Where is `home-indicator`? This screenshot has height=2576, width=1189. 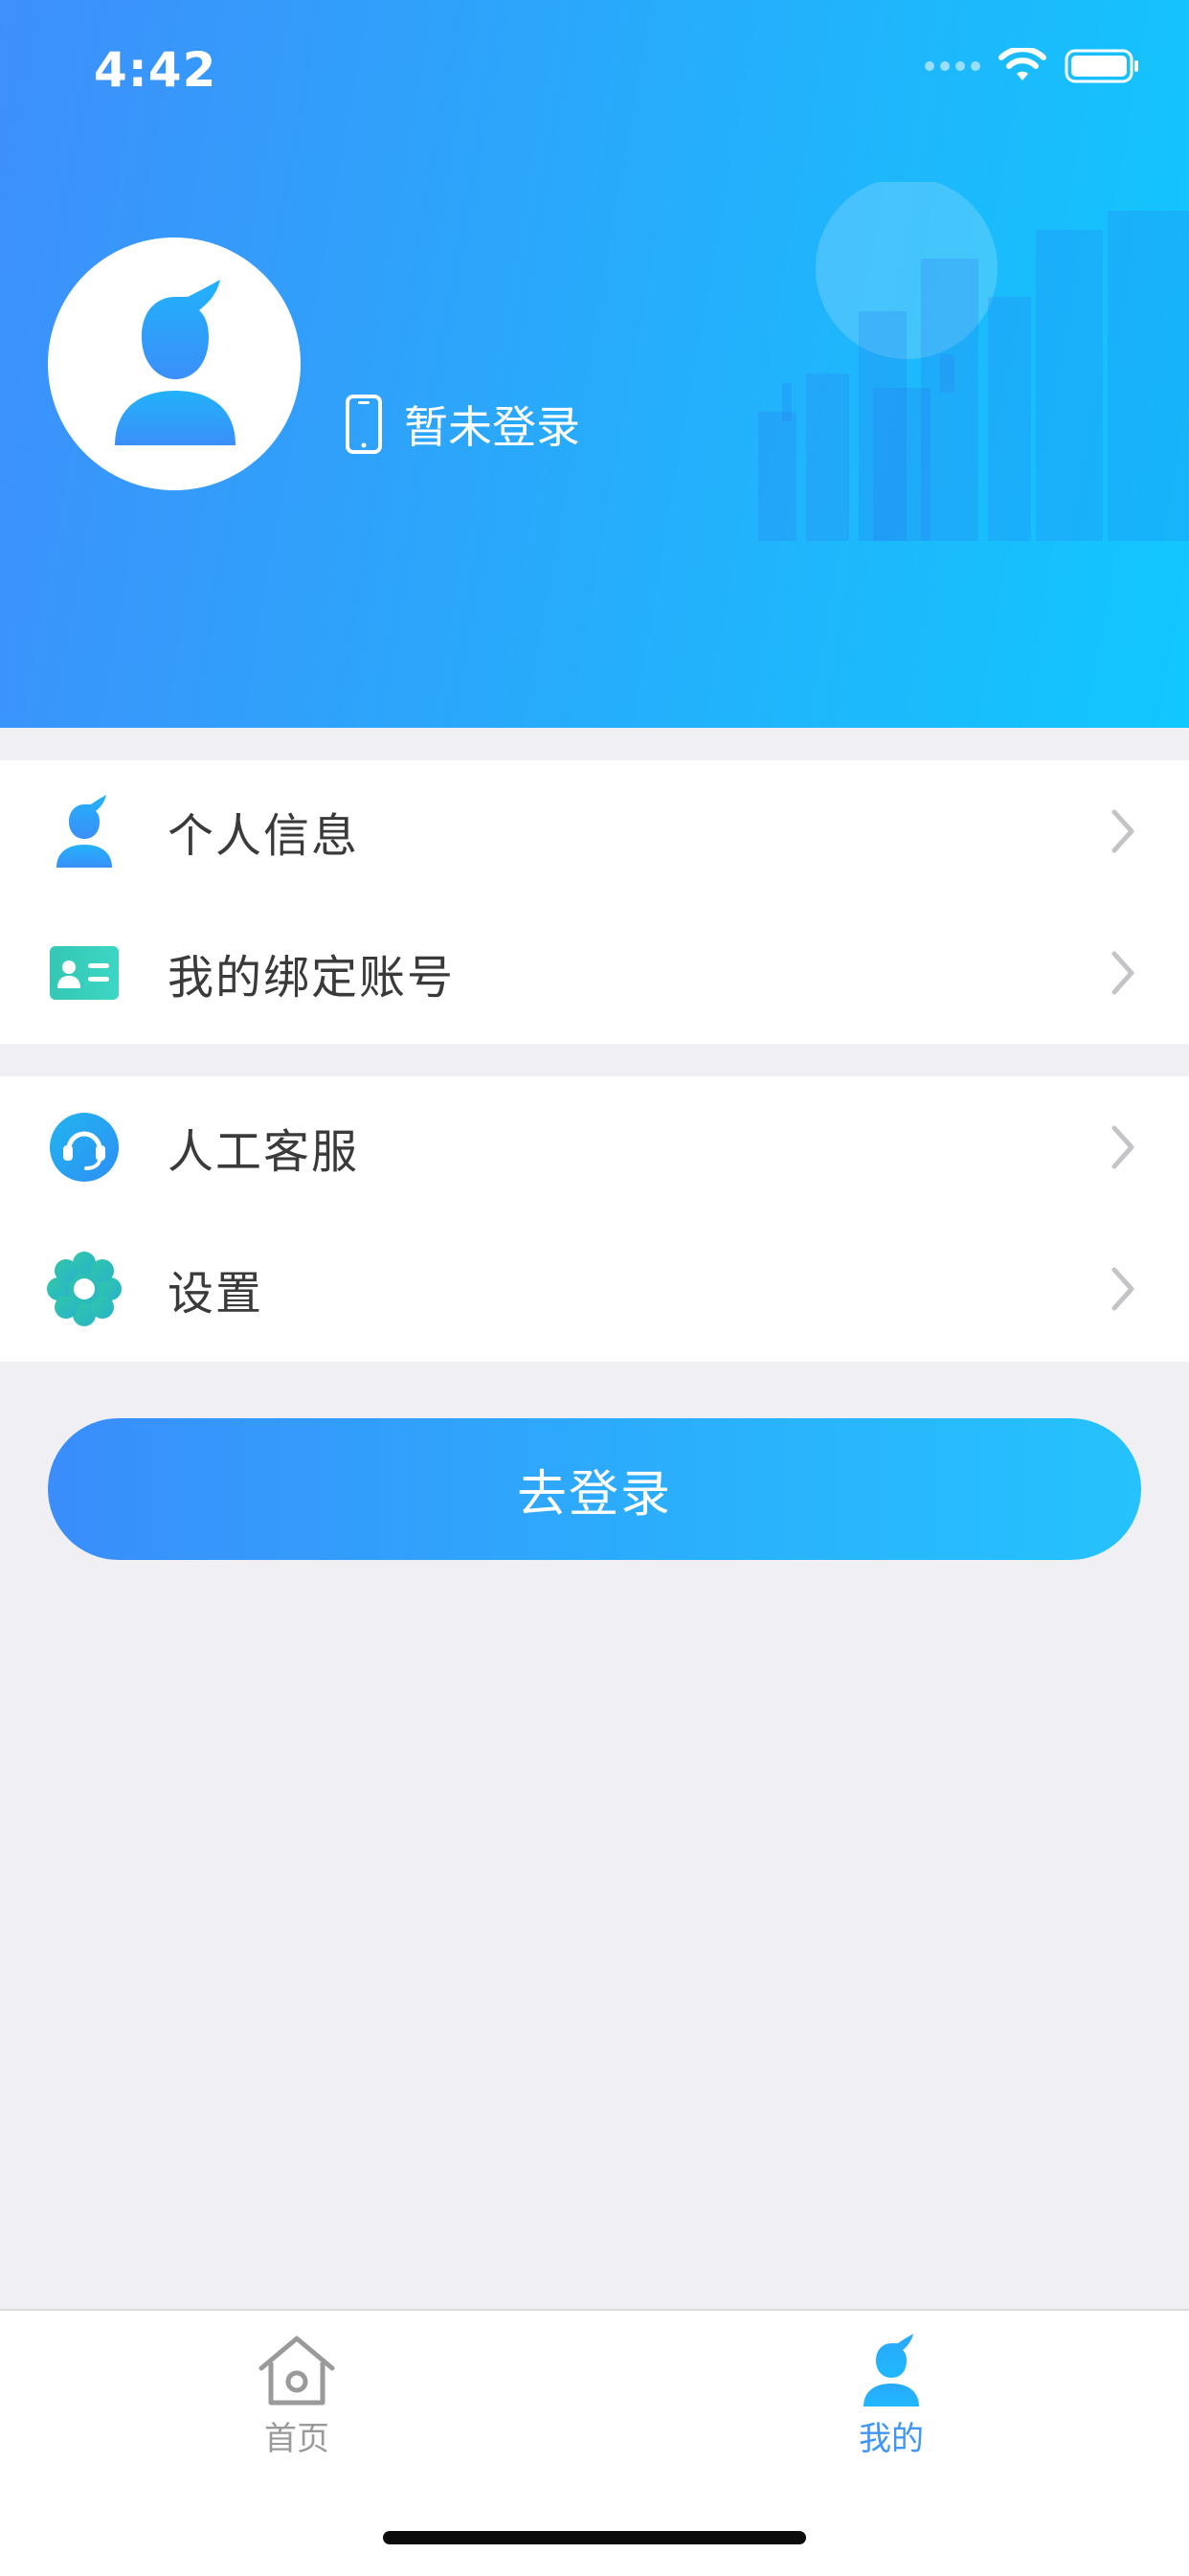
home-indicator is located at coordinates (594, 2537).